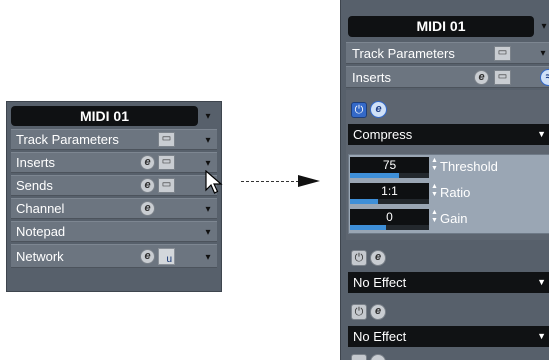  I want to click on connector-line, so click(270, 181).